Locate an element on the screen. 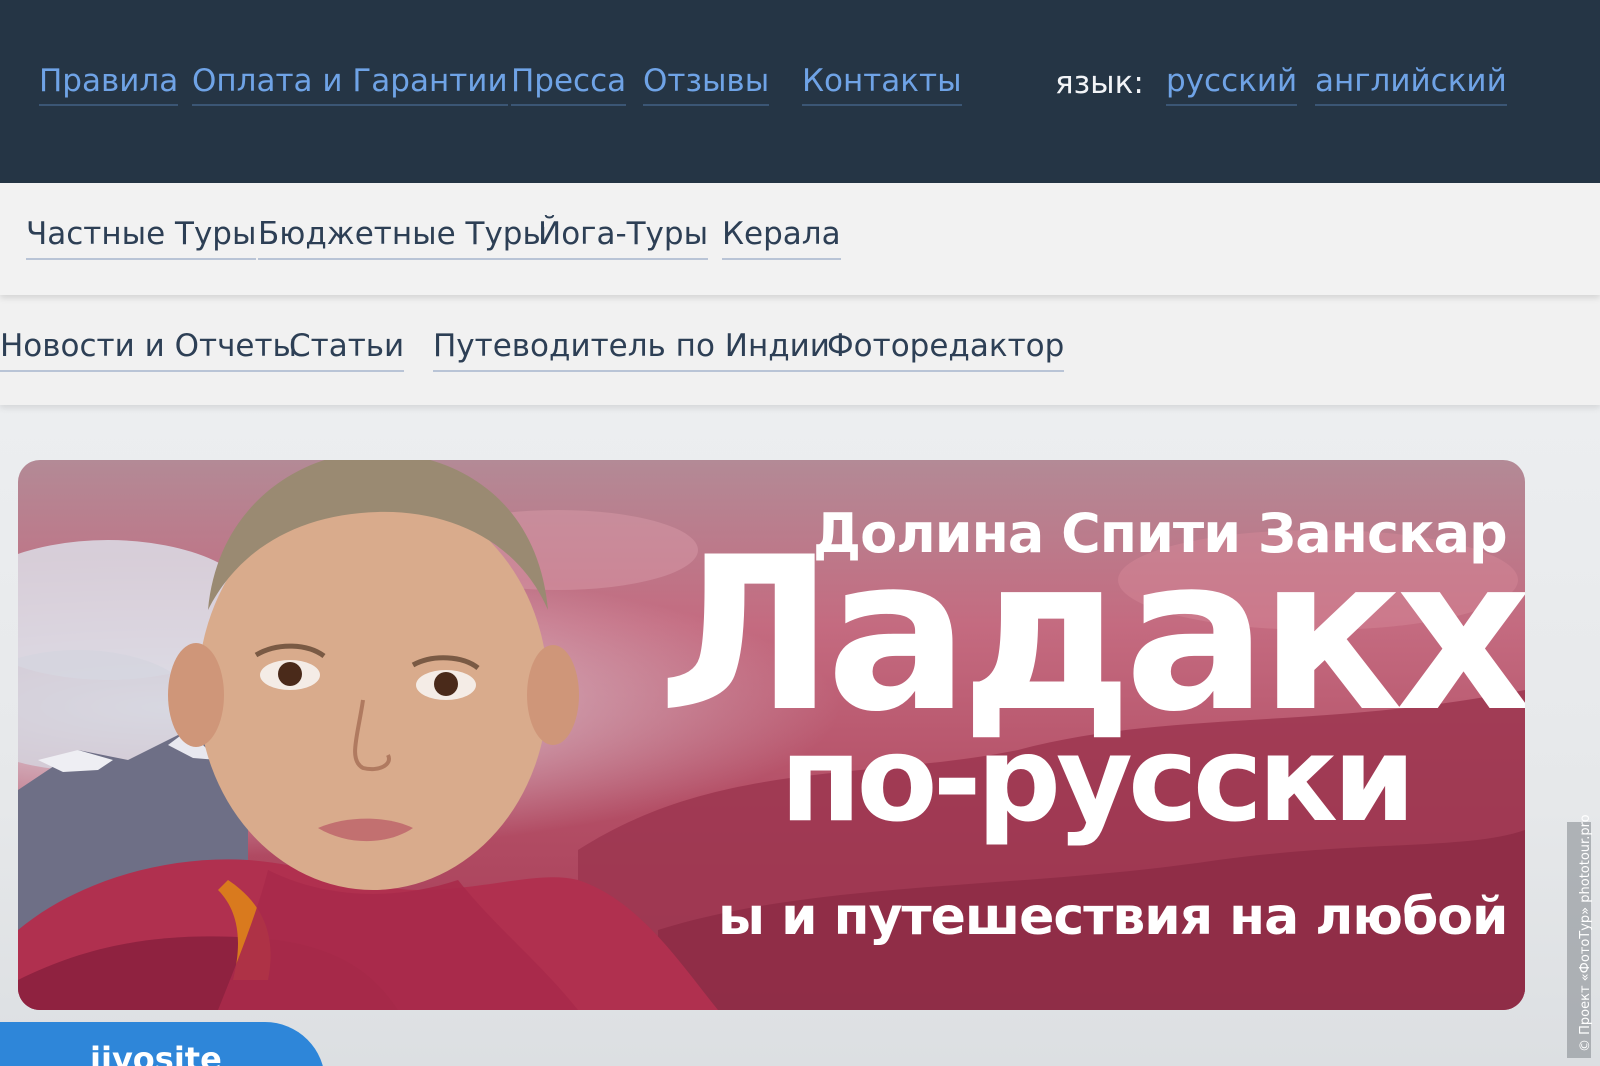 Image resolution: width=1600 pixels, height=1066 pixels. language-russian-link: русский is located at coordinates (1232, 84).